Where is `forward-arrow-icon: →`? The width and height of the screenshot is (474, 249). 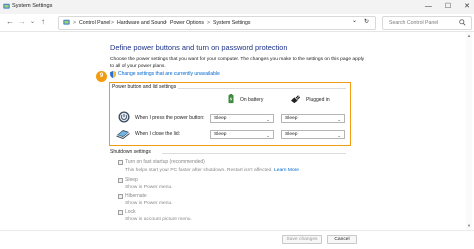
forward-arrow-icon: → is located at coordinates (22, 22).